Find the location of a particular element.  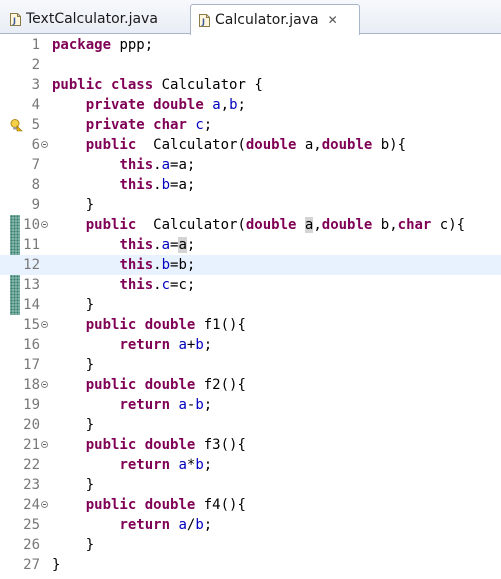

line-number: 24 is located at coordinates (31, 505).